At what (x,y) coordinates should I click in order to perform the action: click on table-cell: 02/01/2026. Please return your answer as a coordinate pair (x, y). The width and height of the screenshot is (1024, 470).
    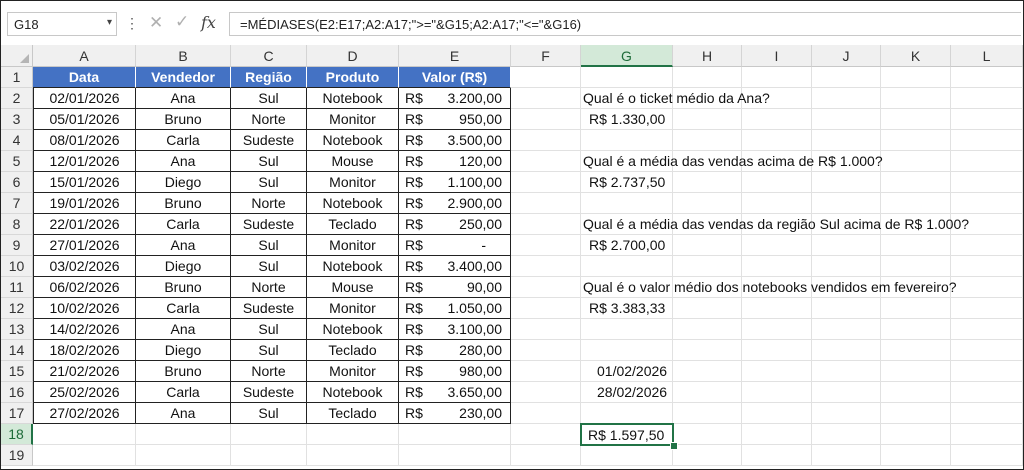
    Looking at the image, I should click on (84, 98).